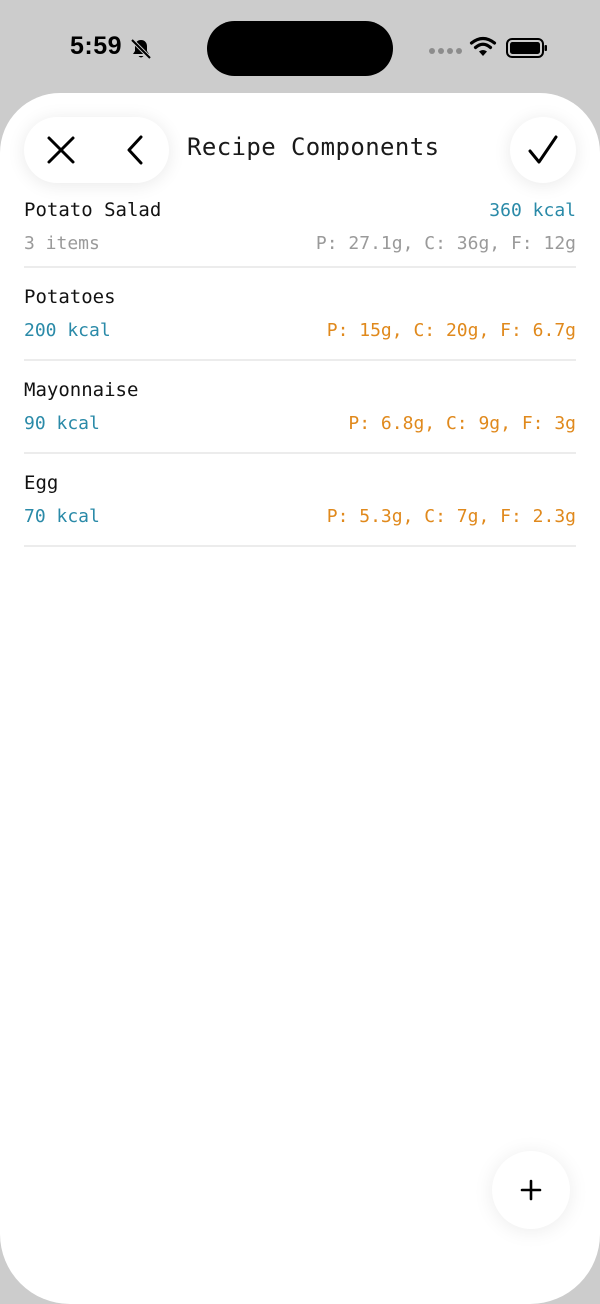  What do you see at coordinates (93, 210) in the screenshot?
I see `recipe-name: Potato Salad` at bounding box center [93, 210].